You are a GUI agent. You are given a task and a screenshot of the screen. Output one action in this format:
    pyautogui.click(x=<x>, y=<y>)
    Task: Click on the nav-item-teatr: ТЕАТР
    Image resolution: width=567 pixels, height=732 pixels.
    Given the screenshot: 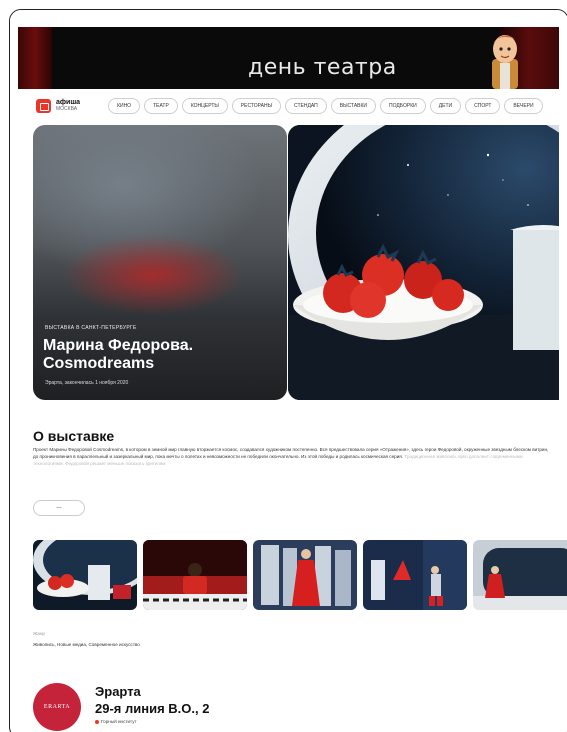 What is the action you would take?
    pyautogui.click(x=161, y=106)
    